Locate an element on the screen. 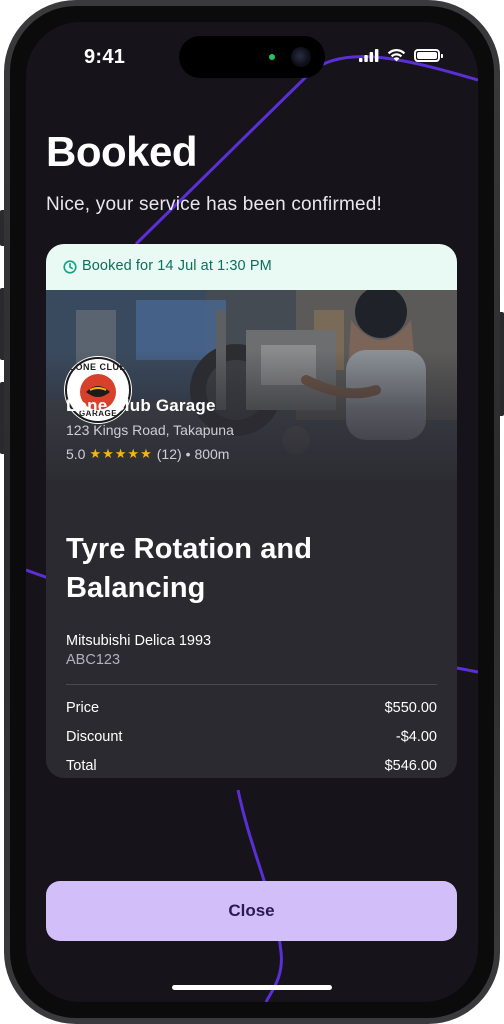  total-label: Total is located at coordinates (81, 766).